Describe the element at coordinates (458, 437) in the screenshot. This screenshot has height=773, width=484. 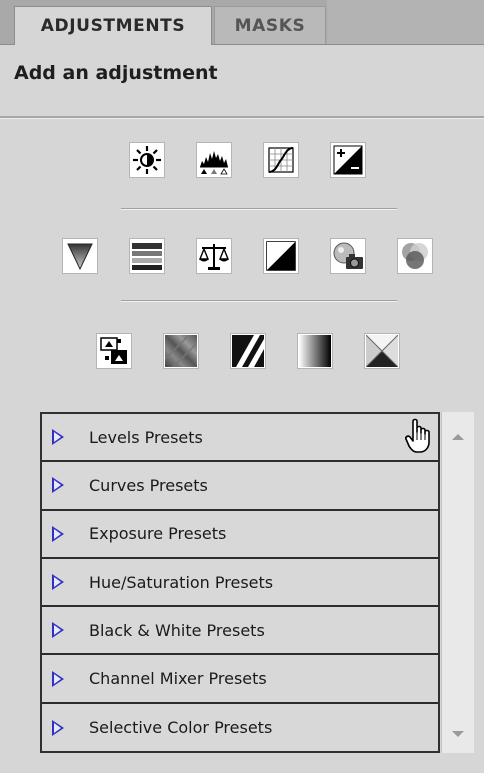
I see `scroll-up-arrow-icon` at that location.